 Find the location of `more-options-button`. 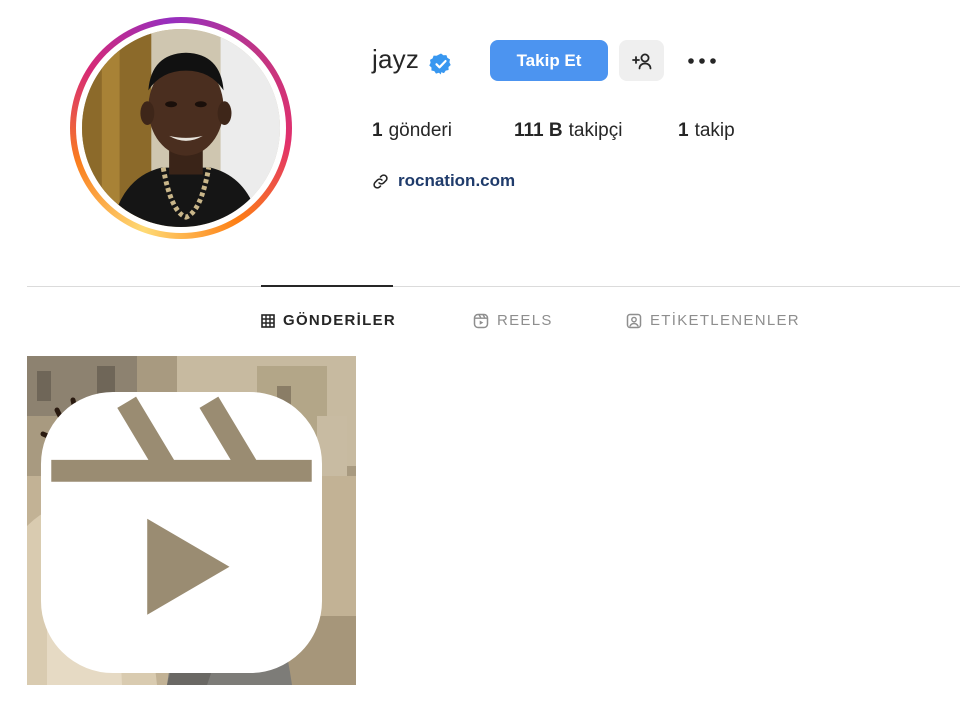

more-options-button is located at coordinates (702, 61).